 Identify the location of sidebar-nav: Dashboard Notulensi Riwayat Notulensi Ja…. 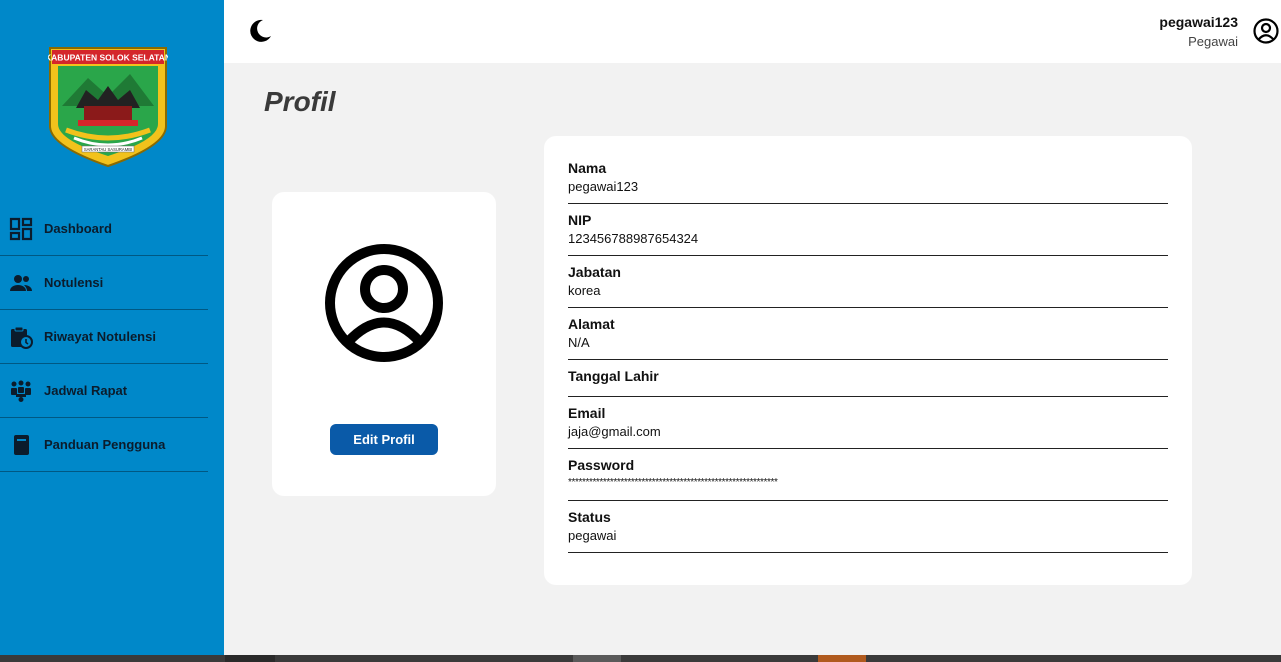
(104, 337).